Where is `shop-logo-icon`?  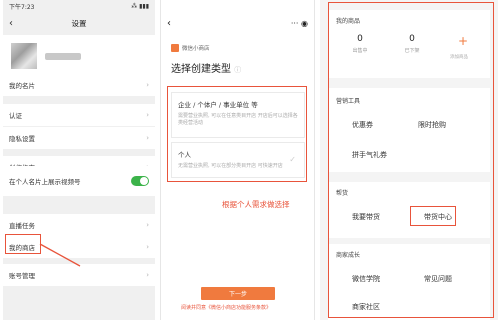 shop-logo-icon is located at coordinates (175, 48).